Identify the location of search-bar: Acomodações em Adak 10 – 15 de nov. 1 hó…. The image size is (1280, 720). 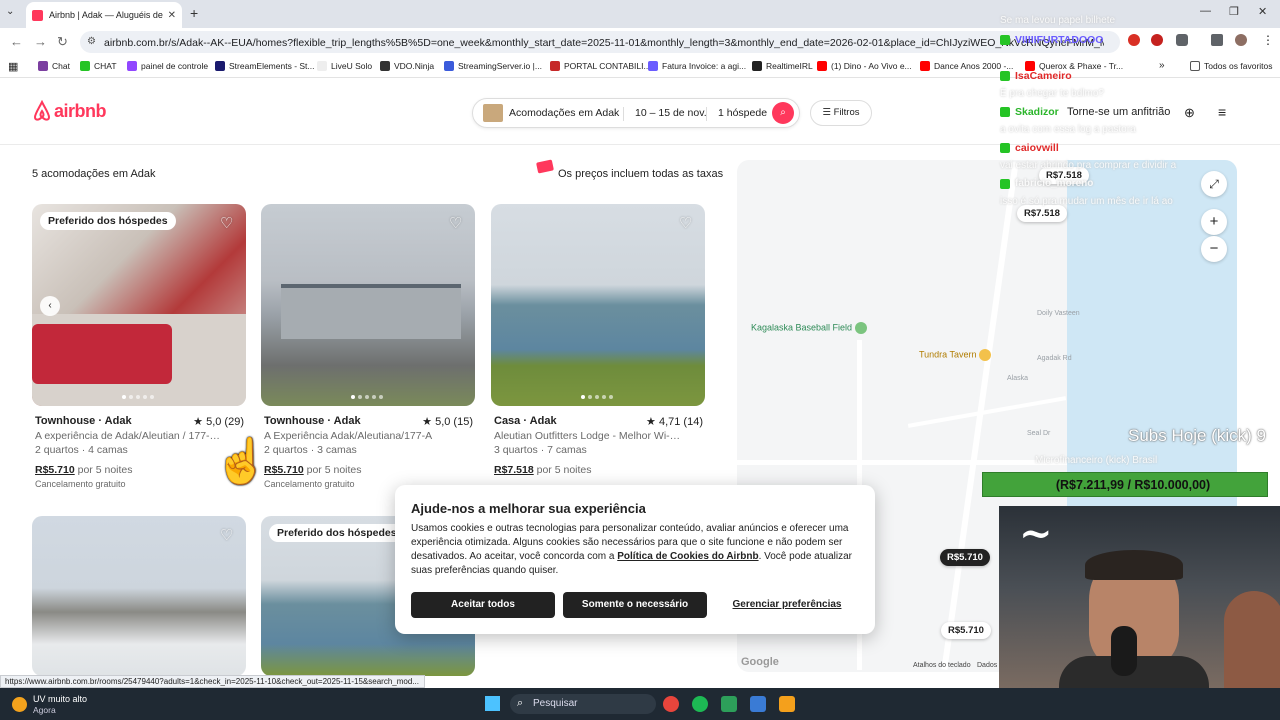
(636, 113).